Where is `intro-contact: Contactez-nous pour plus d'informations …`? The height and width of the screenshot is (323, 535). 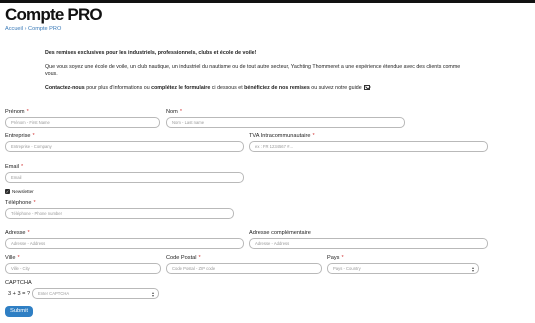
intro-contact: Contactez-nous pour plus d'informations … is located at coordinates (255, 89).